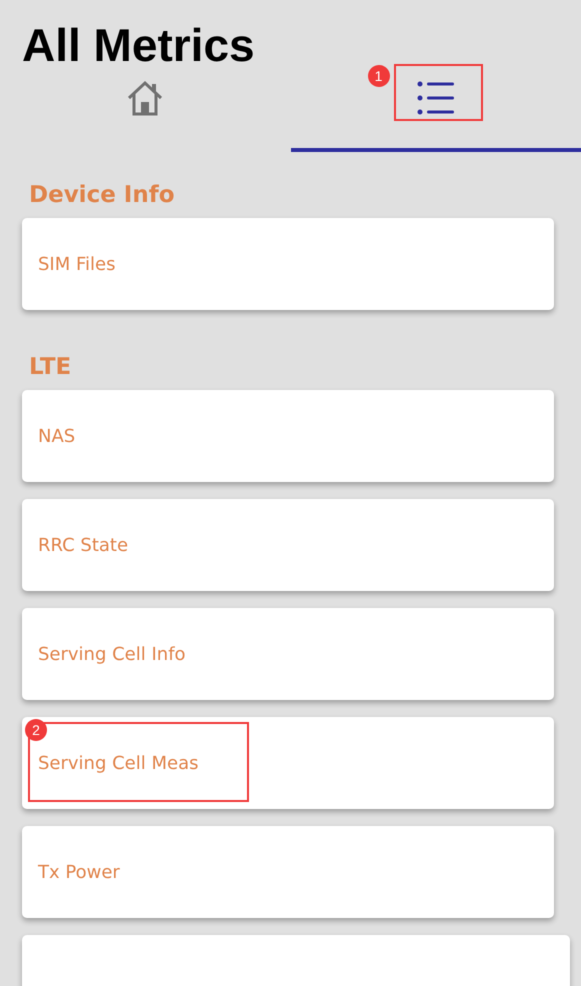  Describe the element at coordinates (288, 545) in the screenshot. I see `metric-card: RRC State` at that location.